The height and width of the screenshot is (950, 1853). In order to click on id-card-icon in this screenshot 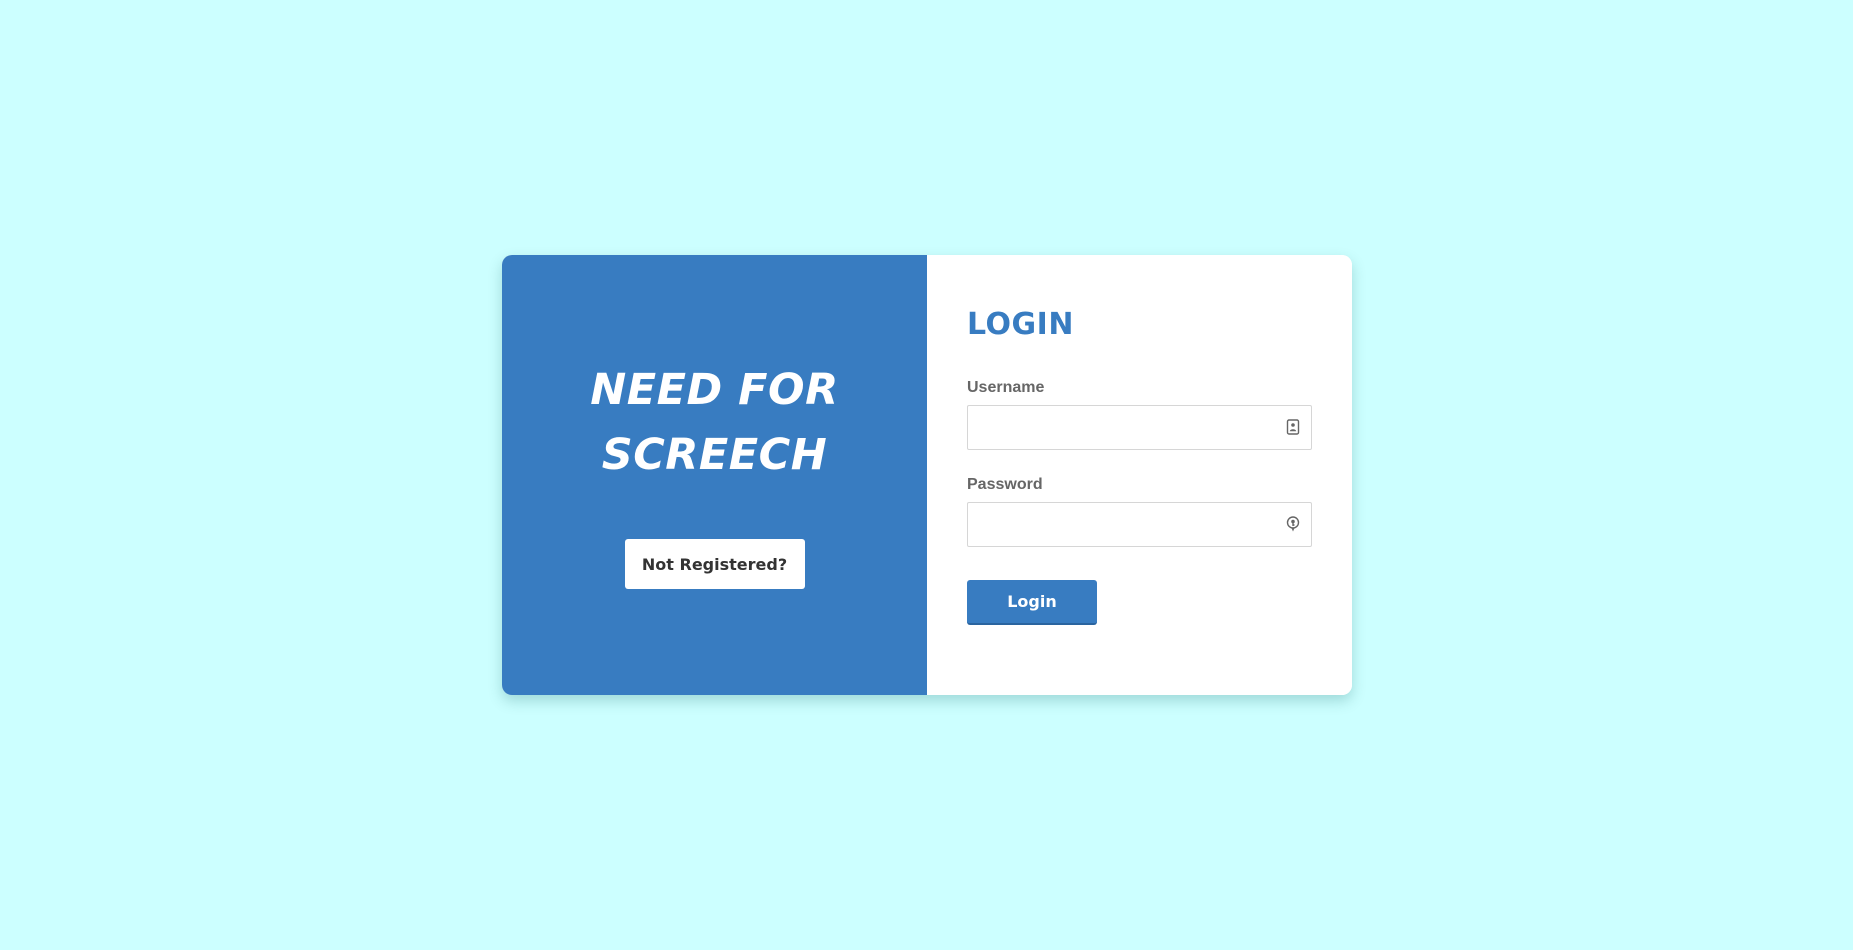, I will do `click(1293, 427)`.